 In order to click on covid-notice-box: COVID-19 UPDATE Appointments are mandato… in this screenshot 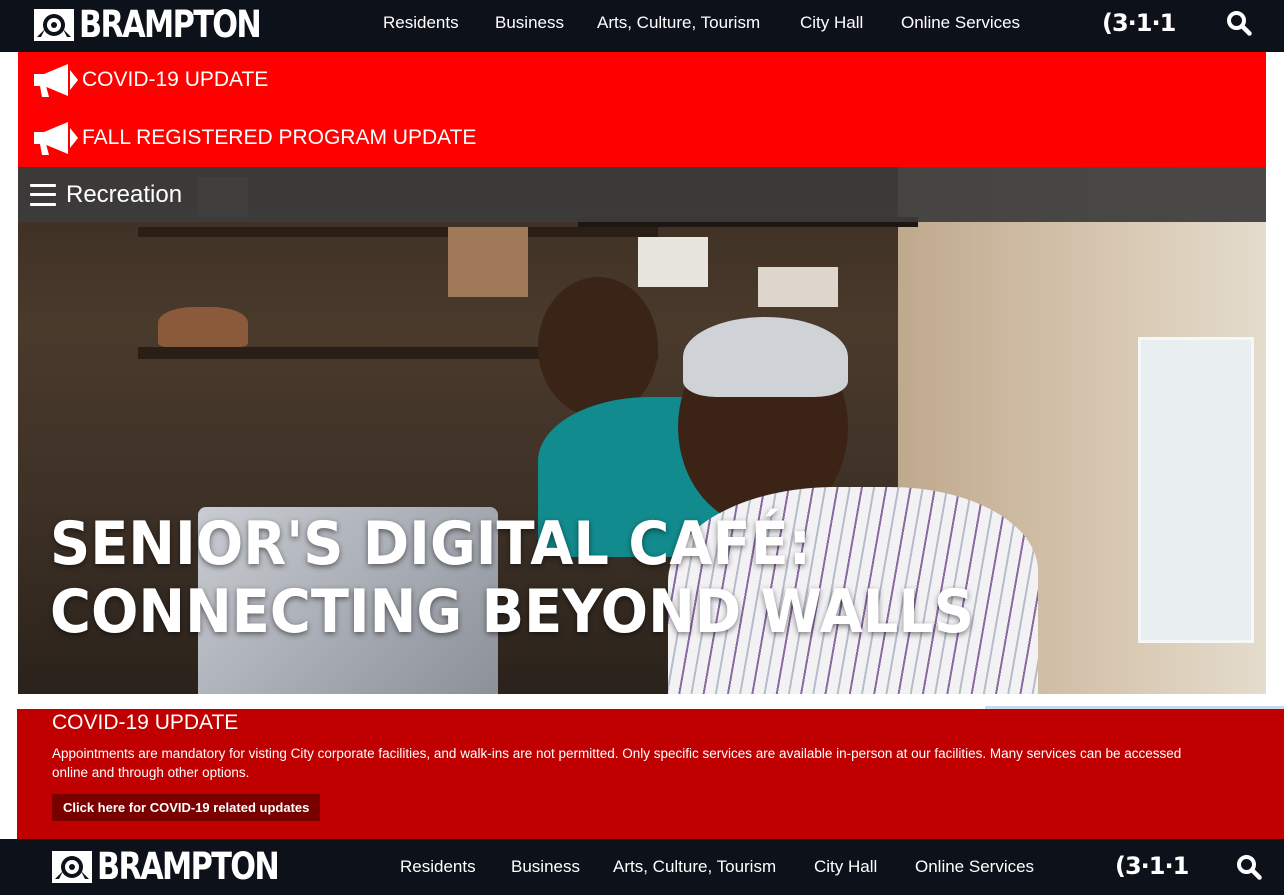, I will do `click(650, 774)`.